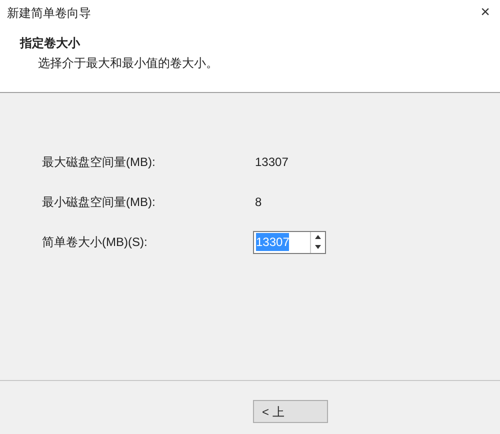 This screenshot has height=434, width=500. I want to click on back-button: < 上, so click(290, 411).